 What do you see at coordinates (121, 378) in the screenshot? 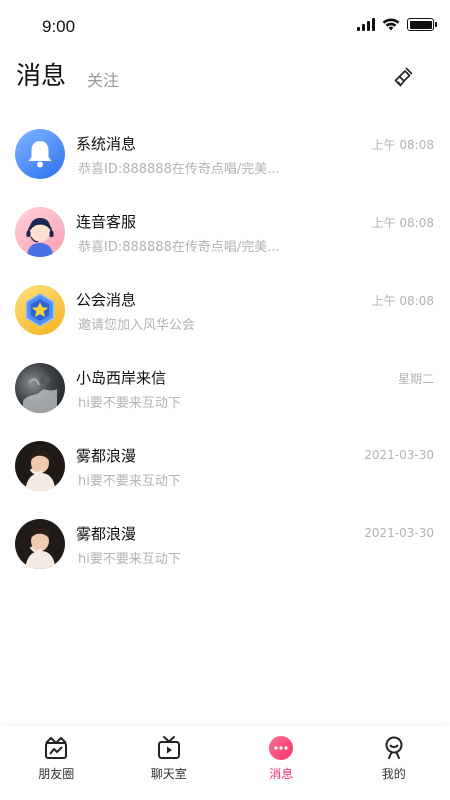
I see `message-name: 小岛西岸来信` at bounding box center [121, 378].